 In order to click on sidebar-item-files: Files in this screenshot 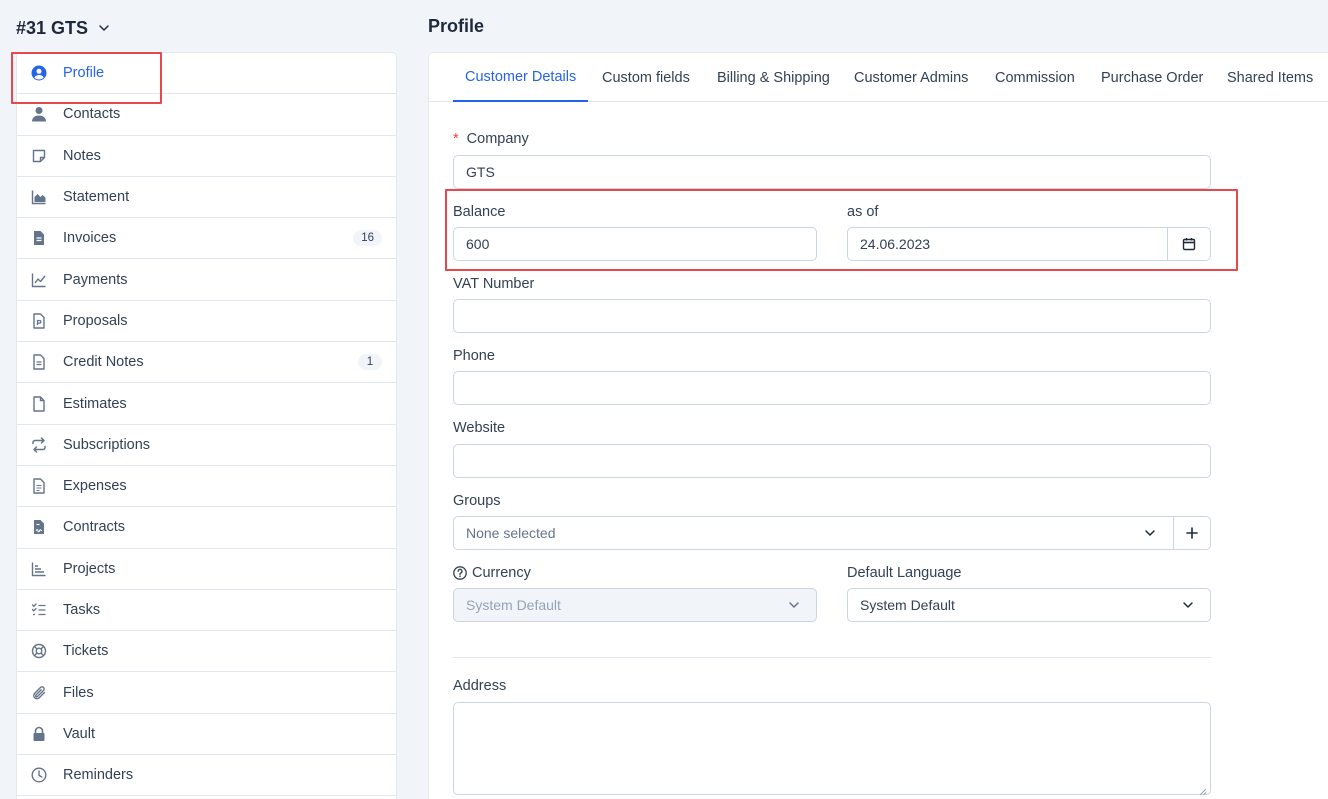, I will do `click(206, 693)`.